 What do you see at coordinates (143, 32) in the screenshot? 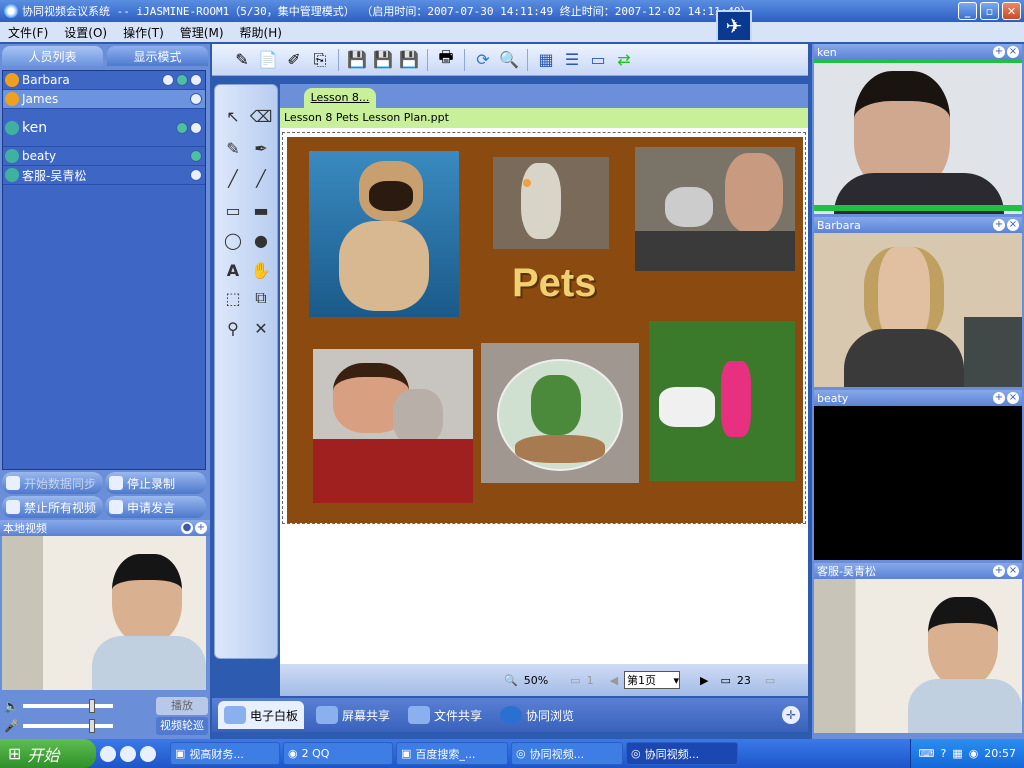
I see `menu-operation: 操作(T)` at bounding box center [143, 32].